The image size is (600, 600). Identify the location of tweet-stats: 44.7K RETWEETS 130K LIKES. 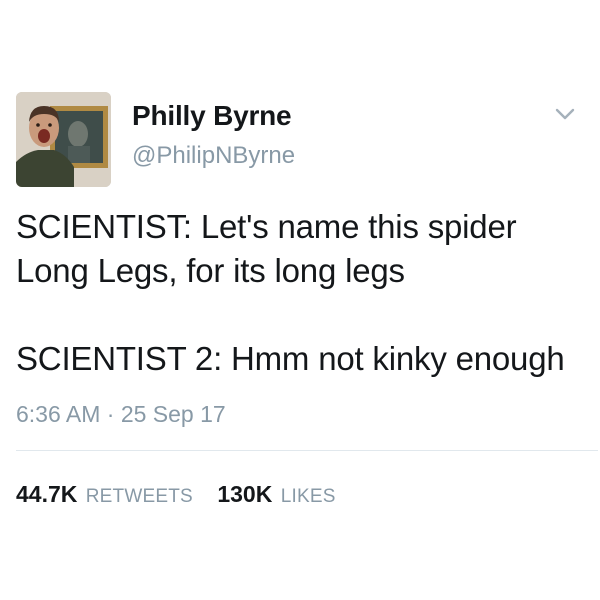
(185, 494).